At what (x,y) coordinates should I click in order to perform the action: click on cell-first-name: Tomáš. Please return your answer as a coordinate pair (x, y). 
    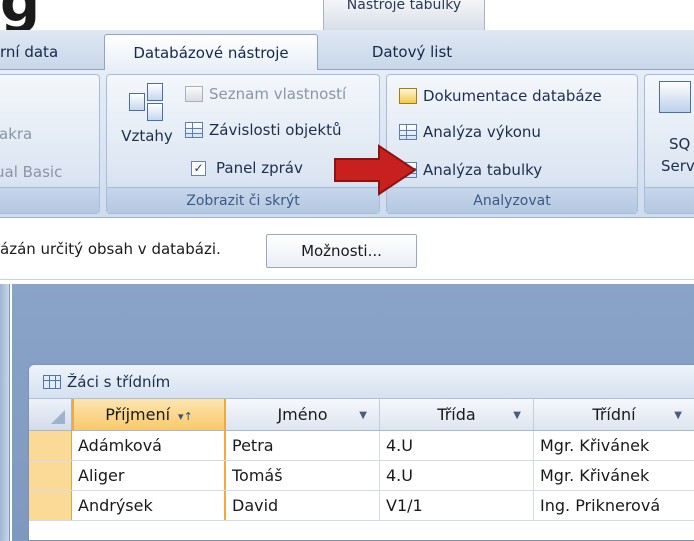
    Looking at the image, I should click on (303, 475).